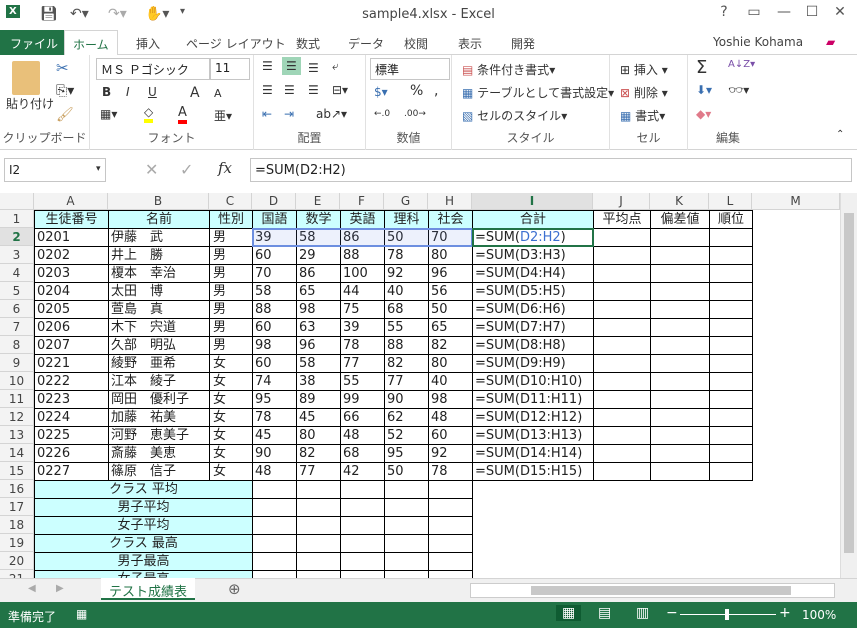 The height and width of the screenshot is (628, 857). Describe the element at coordinates (152, 92) in the screenshot. I see `underline-button: U` at that location.